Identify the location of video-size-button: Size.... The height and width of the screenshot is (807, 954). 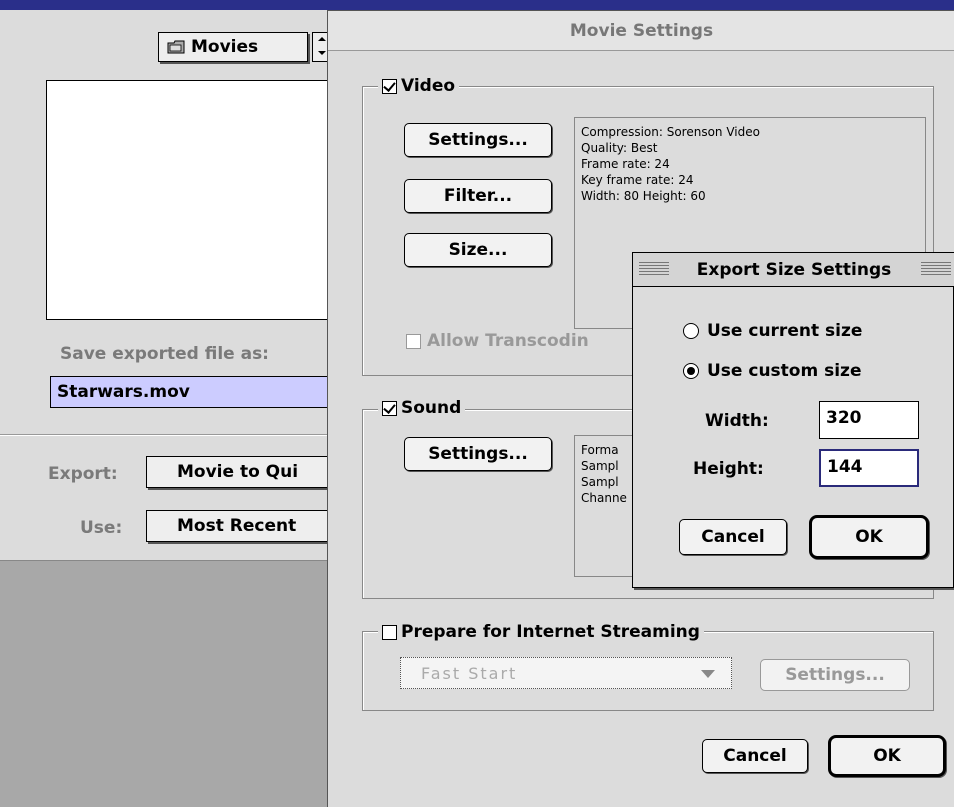
(478, 250).